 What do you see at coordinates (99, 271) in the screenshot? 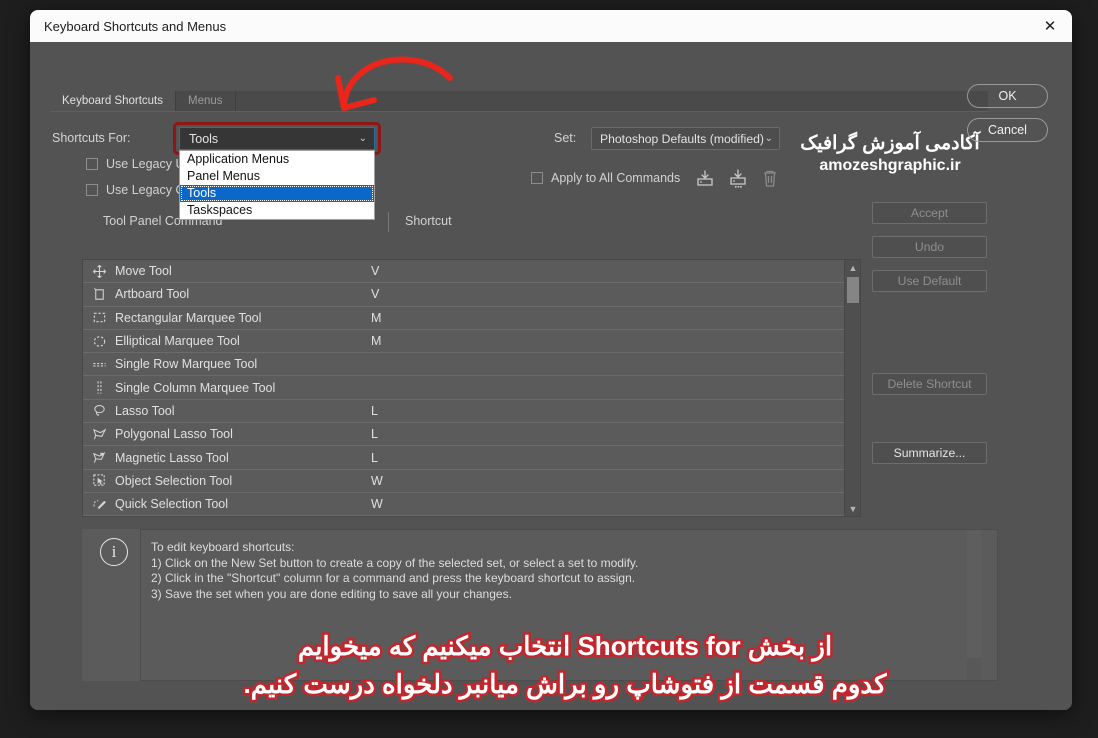
I see `move-tool-icon` at bounding box center [99, 271].